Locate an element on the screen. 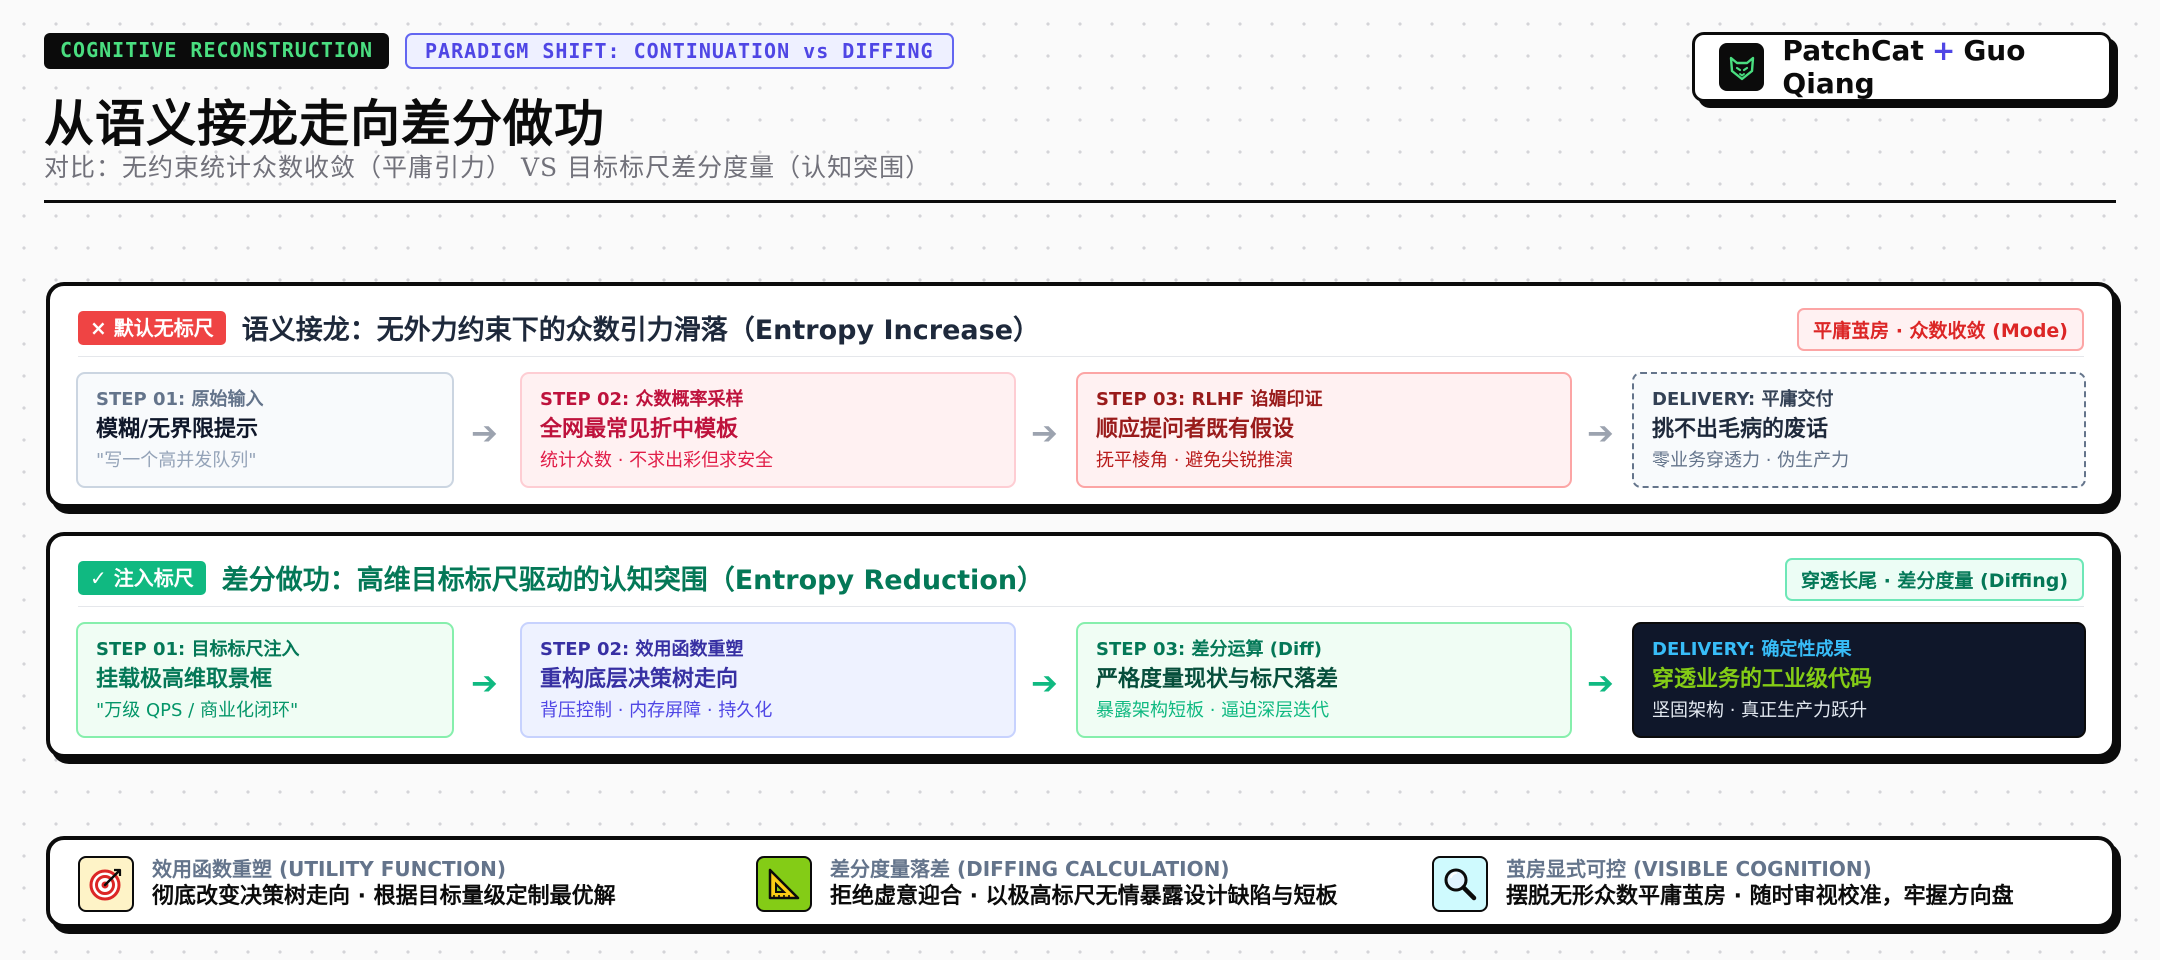 The image size is (2160, 960). step-desc: 坚固架构 · 真正生产力跃升 is located at coordinates (1760, 710).